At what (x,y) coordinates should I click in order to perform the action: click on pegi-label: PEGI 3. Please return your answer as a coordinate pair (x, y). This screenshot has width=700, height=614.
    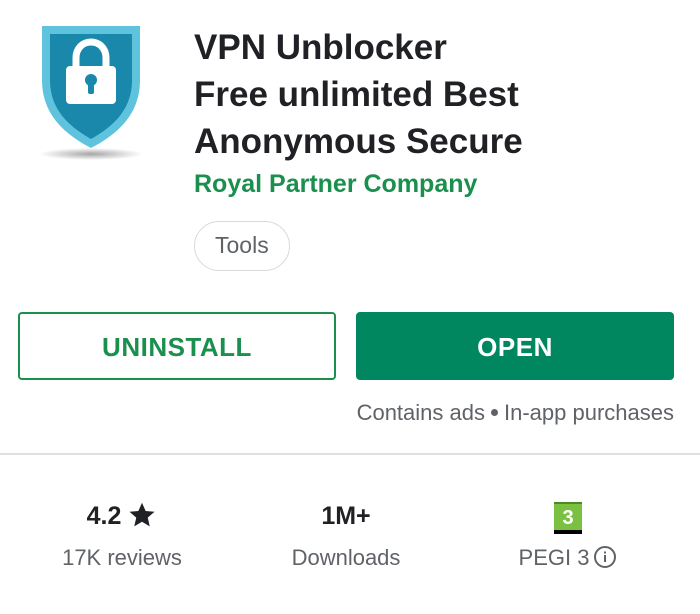
    Looking at the image, I should click on (554, 557).